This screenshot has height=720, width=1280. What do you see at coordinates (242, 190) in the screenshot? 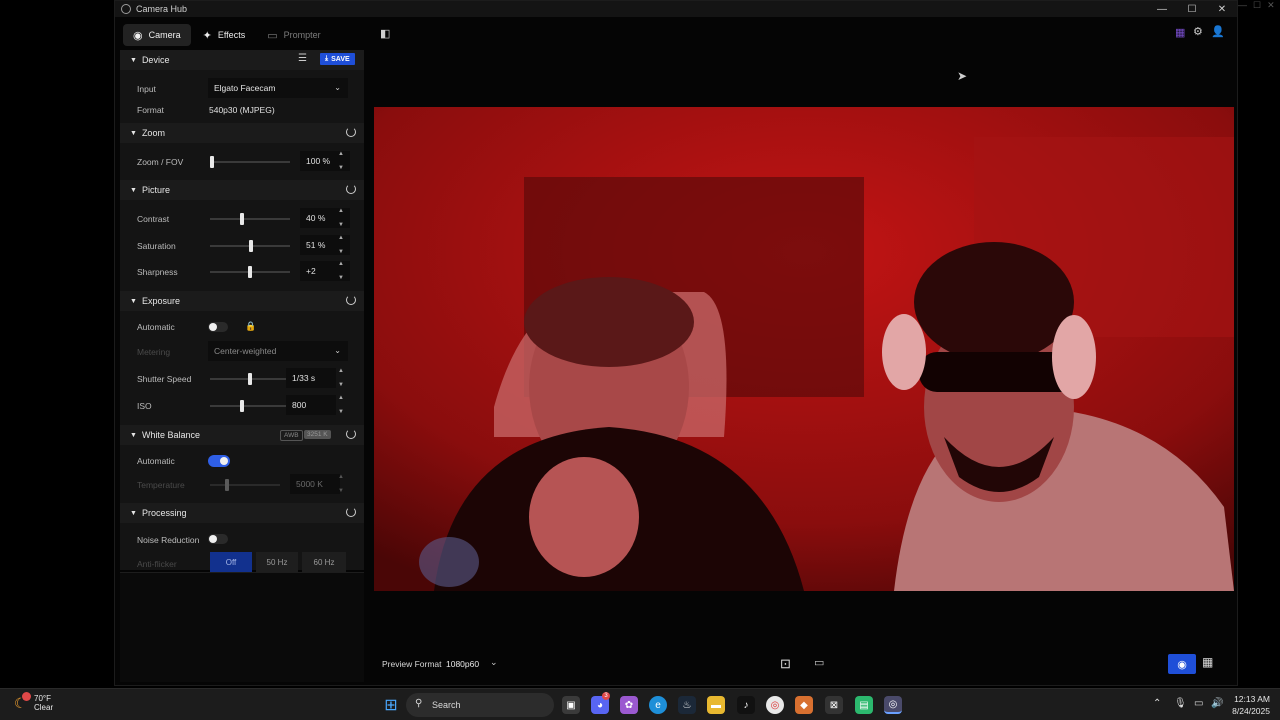
I see `picture-section-header: ▼ Picture` at bounding box center [242, 190].